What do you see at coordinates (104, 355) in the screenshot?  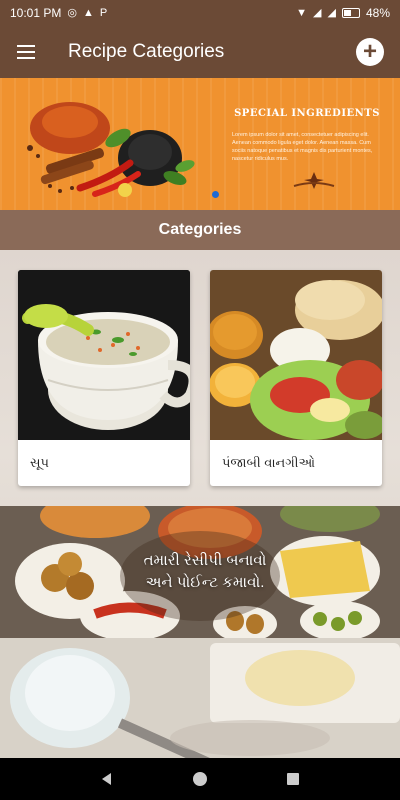 I see `soup-image` at bounding box center [104, 355].